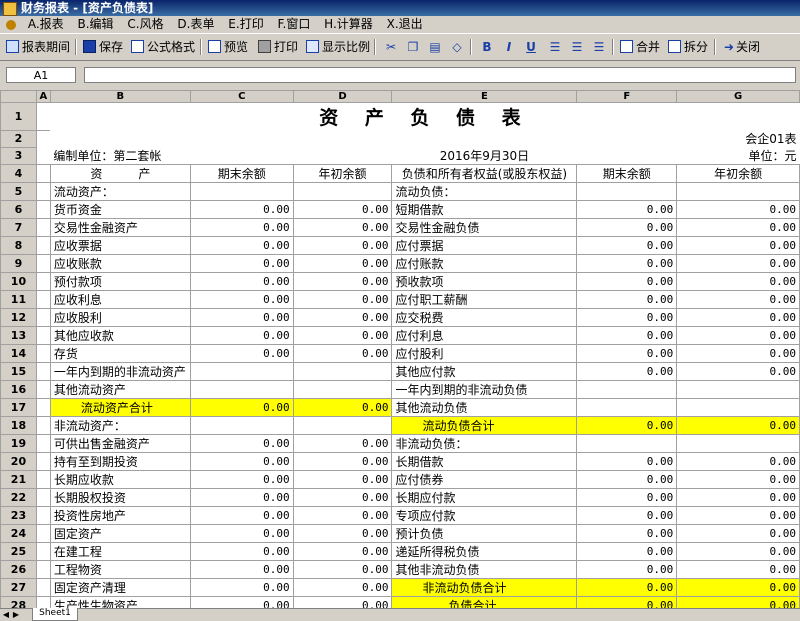  What do you see at coordinates (342, 173) in the screenshot?
I see `header-begin-balance: 年初余额` at bounding box center [342, 173].